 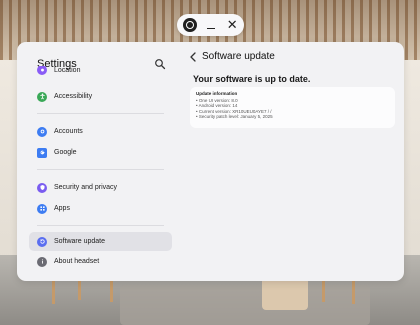 What do you see at coordinates (100, 96) in the screenshot?
I see `sidebar-item-accessibility: Accessibility` at bounding box center [100, 96].